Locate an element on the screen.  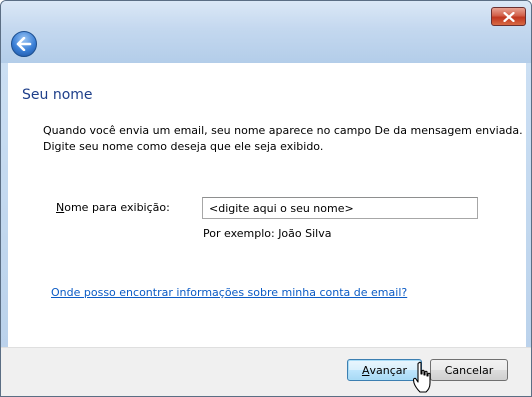
hand-pointer-icon is located at coordinates (422, 377).